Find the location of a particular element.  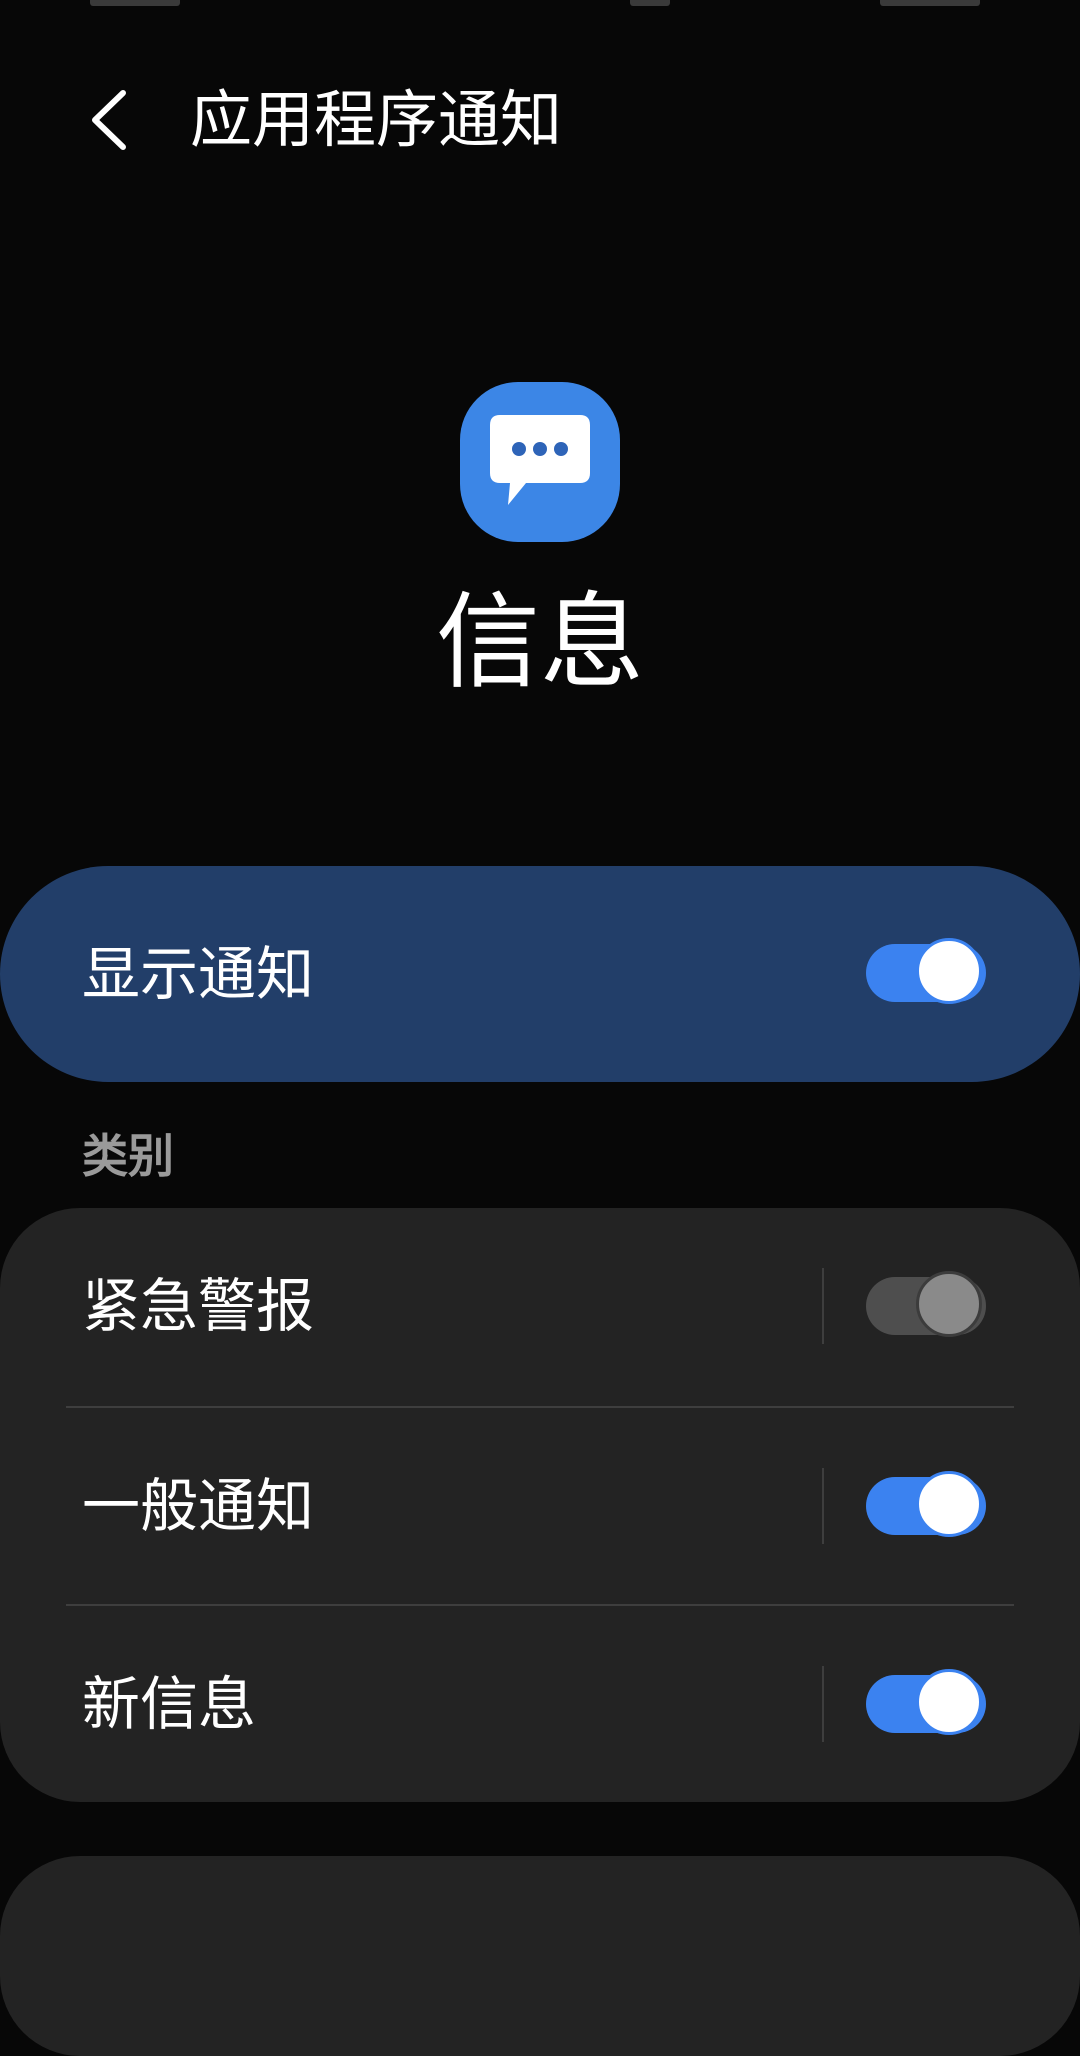

status-bar-signal-icon is located at coordinates (650, 3).